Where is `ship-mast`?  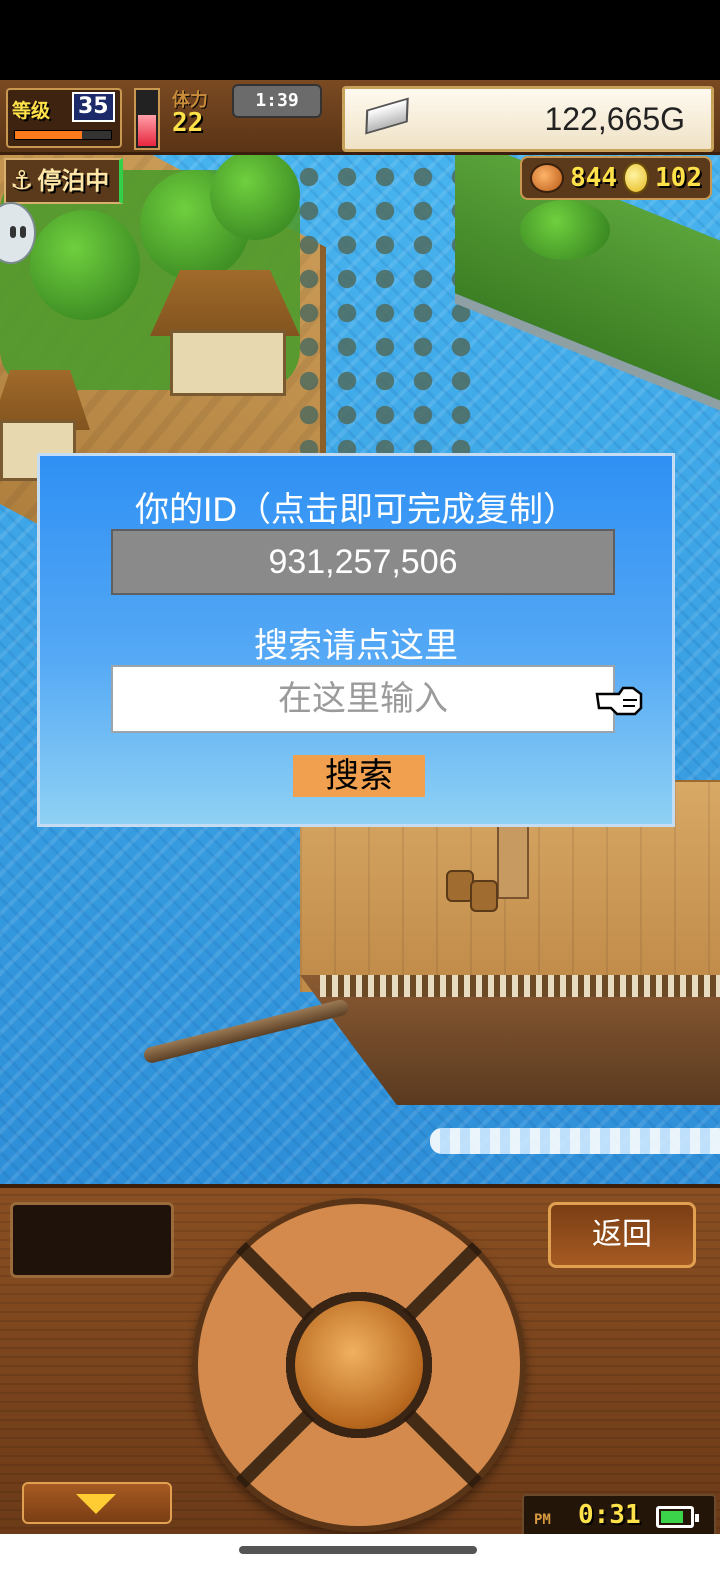
ship-mast is located at coordinates (513, 862).